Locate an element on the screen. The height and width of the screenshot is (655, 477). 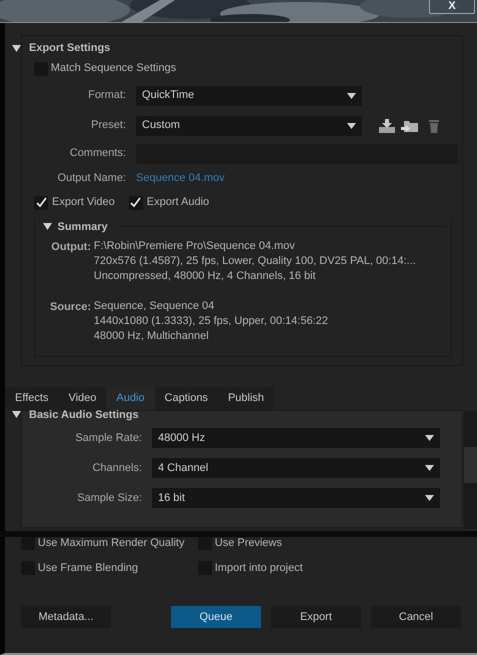
field-label: Sample Size: is located at coordinates (109, 498).